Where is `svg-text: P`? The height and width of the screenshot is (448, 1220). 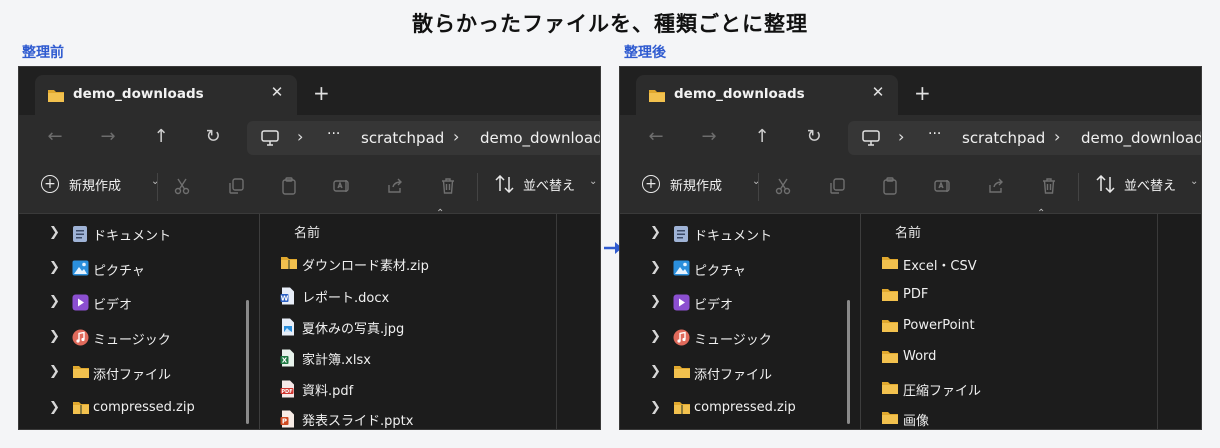 svg-text: P is located at coordinates (284, 422).